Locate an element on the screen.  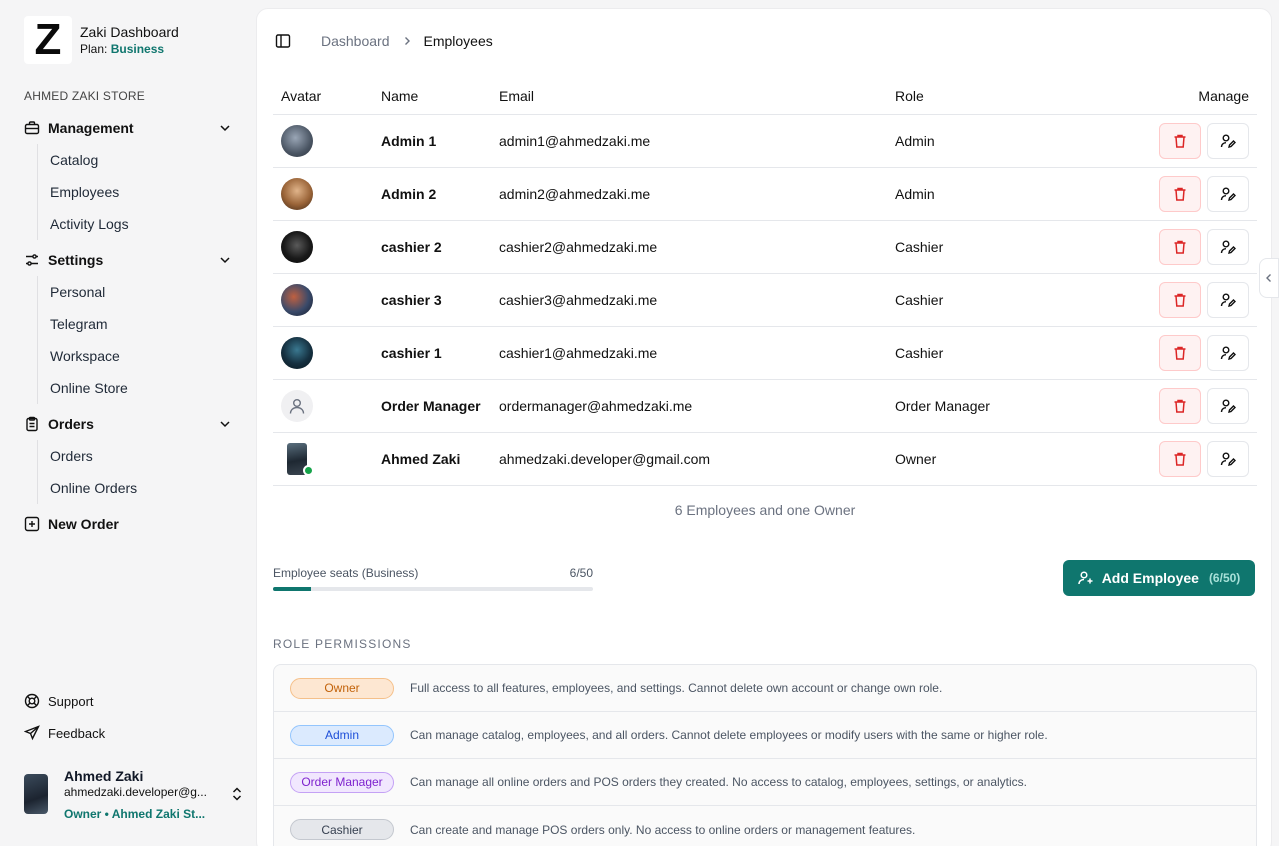
brand: Z Zaki Dashboard Plan: Business is located at coordinates (101, 39).